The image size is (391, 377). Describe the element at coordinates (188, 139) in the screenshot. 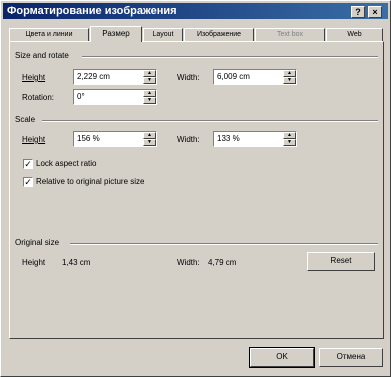

I see `scale-width-label: Width:` at that location.